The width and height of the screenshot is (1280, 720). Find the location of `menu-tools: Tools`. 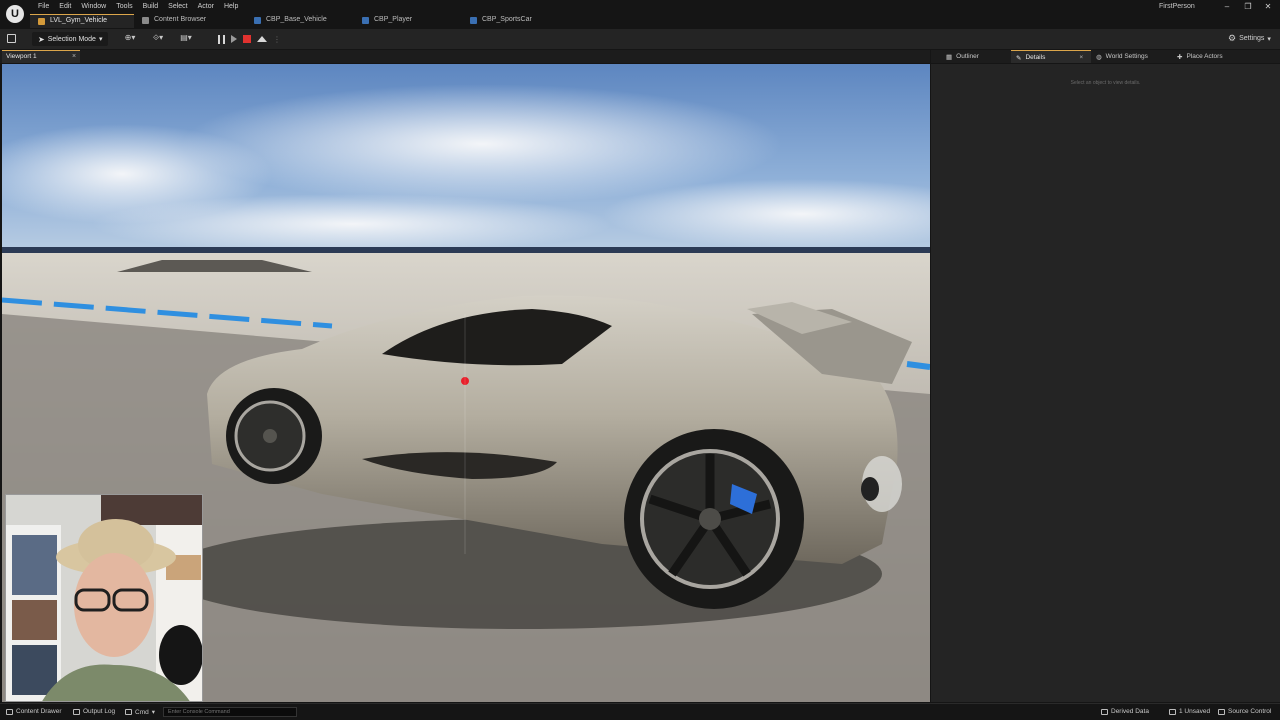

menu-tools: Tools is located at coordinates (124, 6).